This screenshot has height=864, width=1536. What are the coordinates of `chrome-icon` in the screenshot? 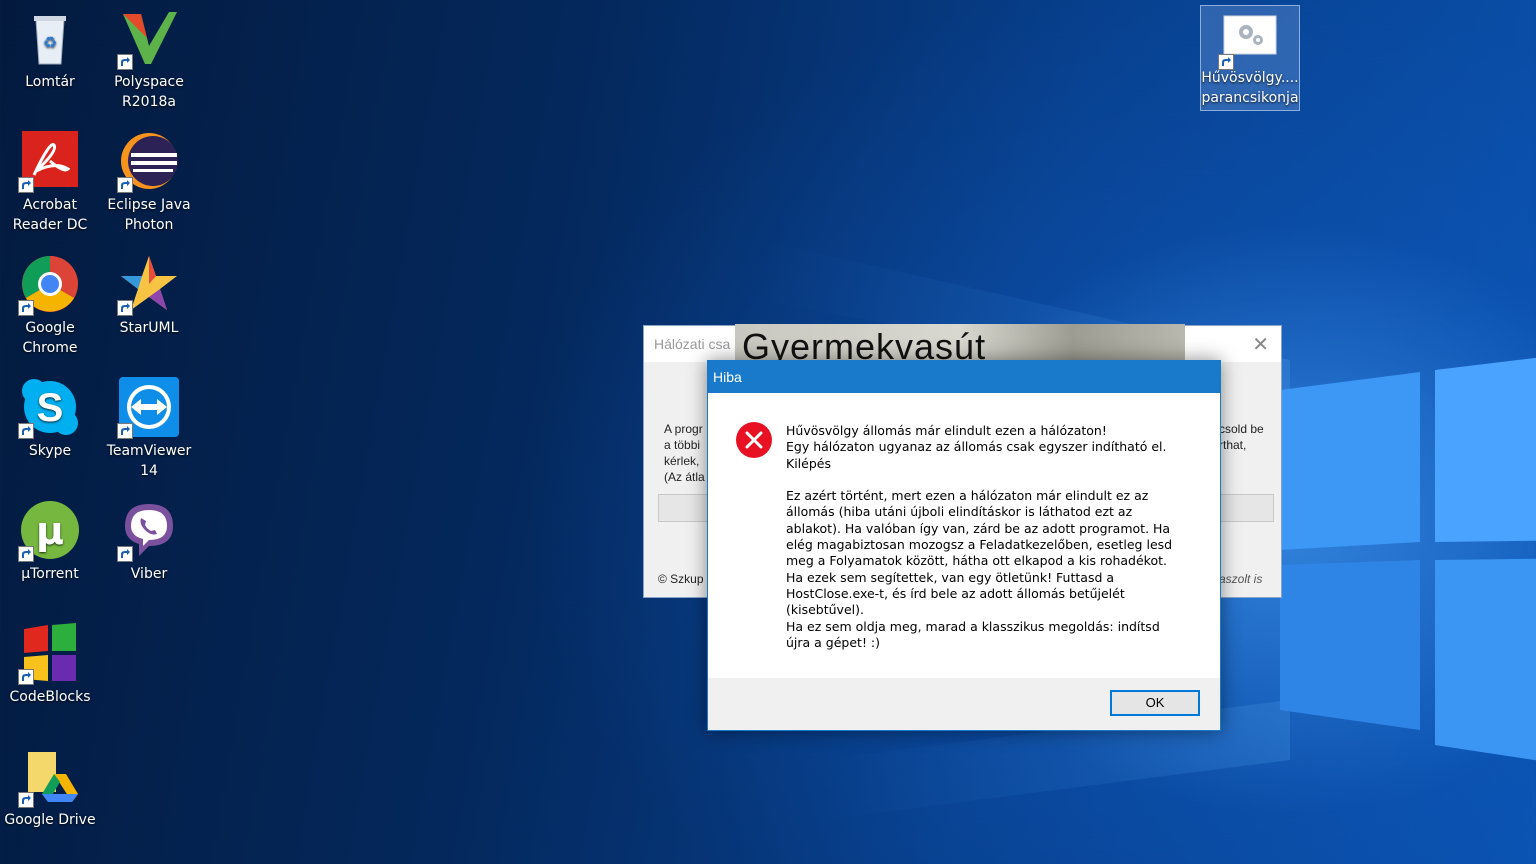 It's located at (49, 285).